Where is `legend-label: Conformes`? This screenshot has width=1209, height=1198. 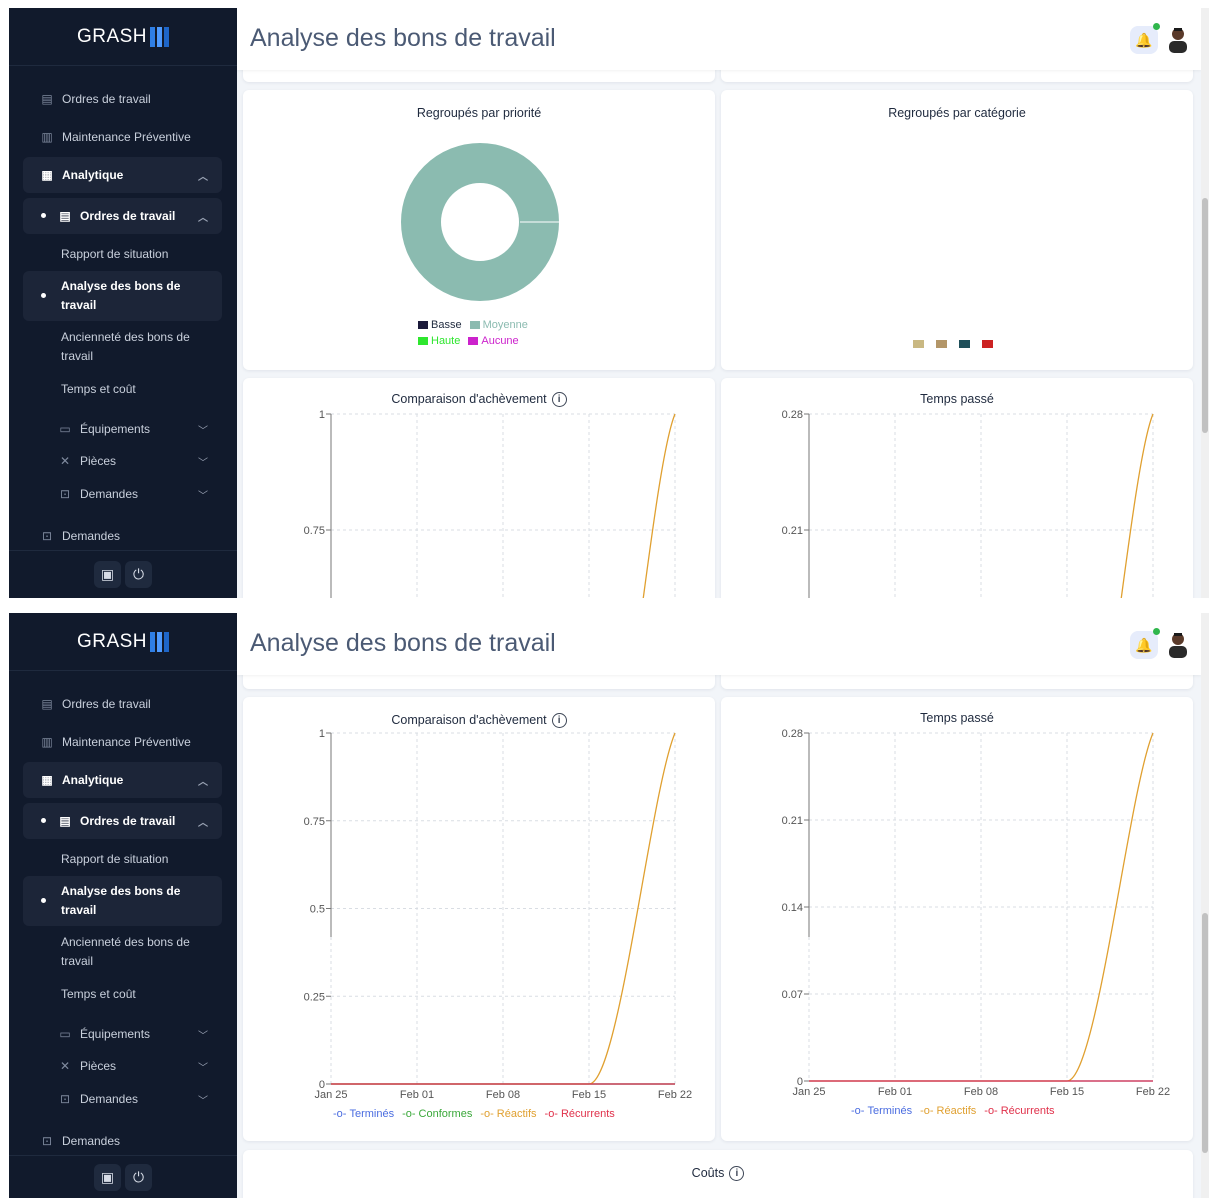 legend-label: Conformes is located at coordinates (445, 1114).